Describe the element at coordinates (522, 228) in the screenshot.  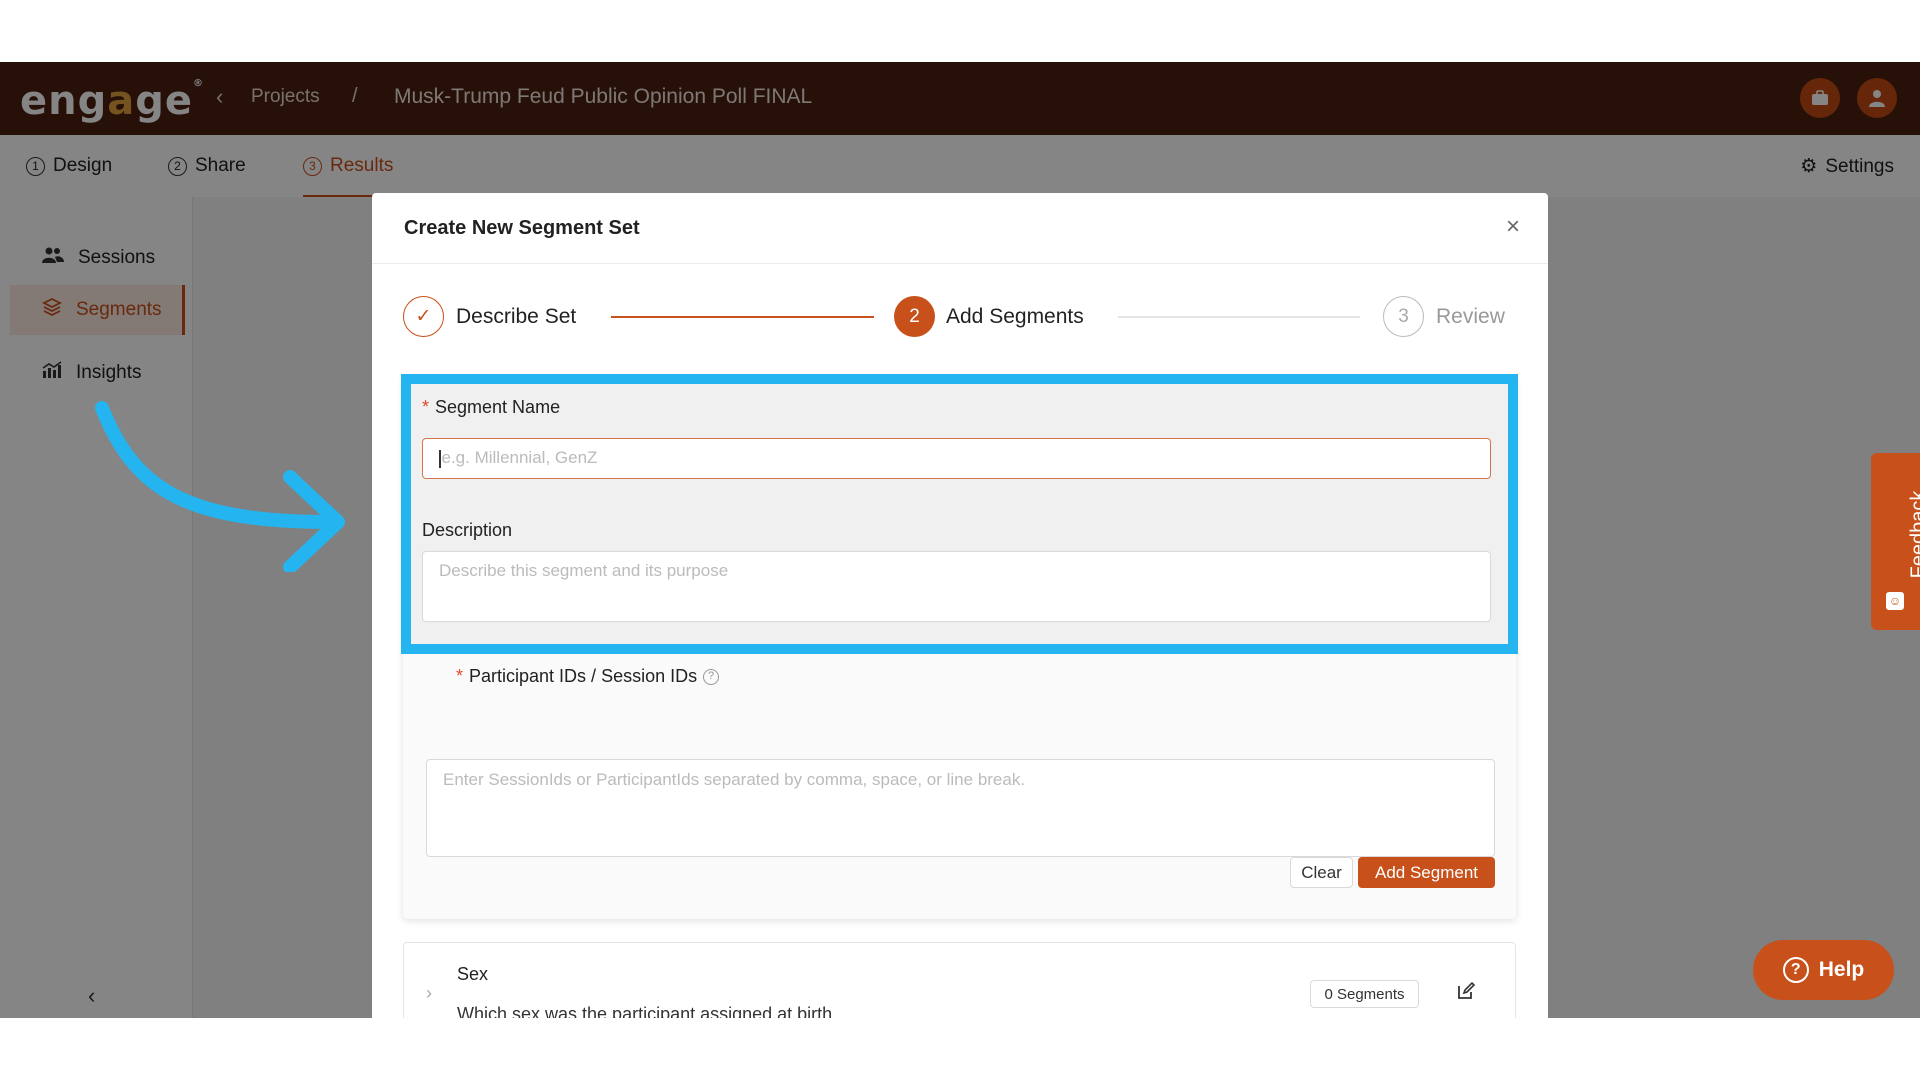
I see `modal-title: Create New Segment Set` at that location.